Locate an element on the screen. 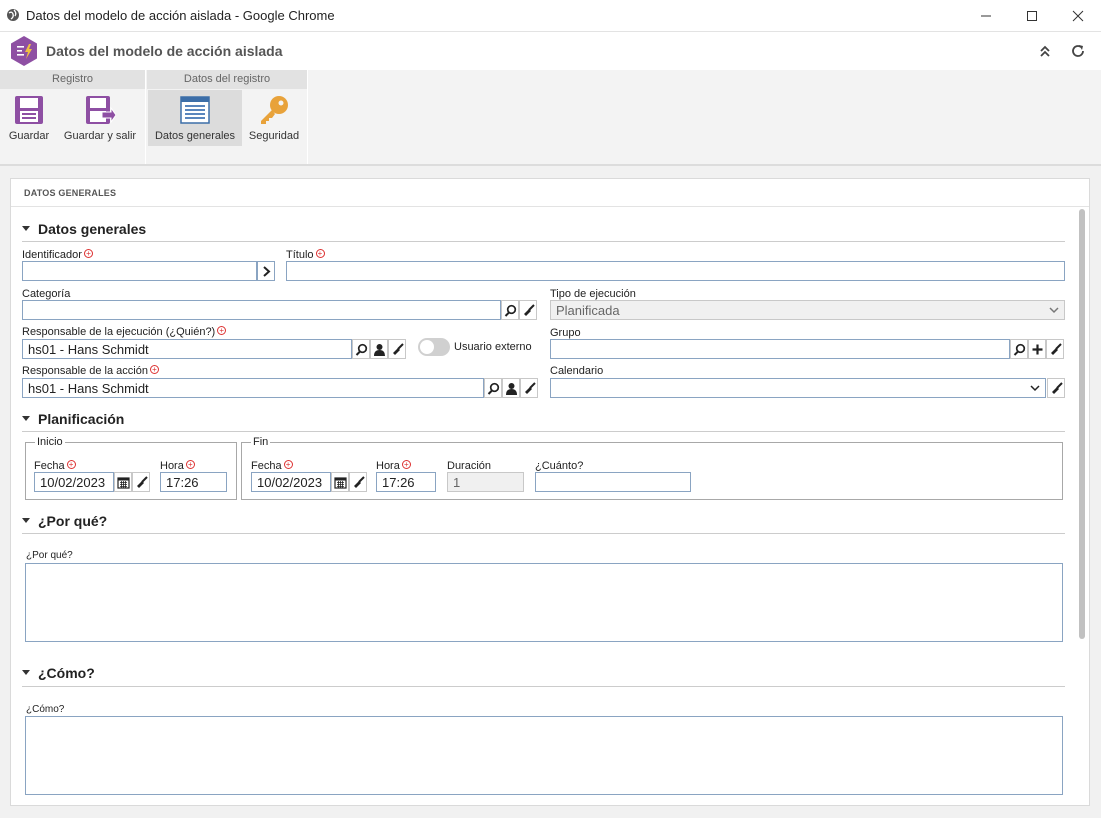 This screenshot has height=818, width=1101. start-date-label: Fecha + is located at coordinates (55, 466).